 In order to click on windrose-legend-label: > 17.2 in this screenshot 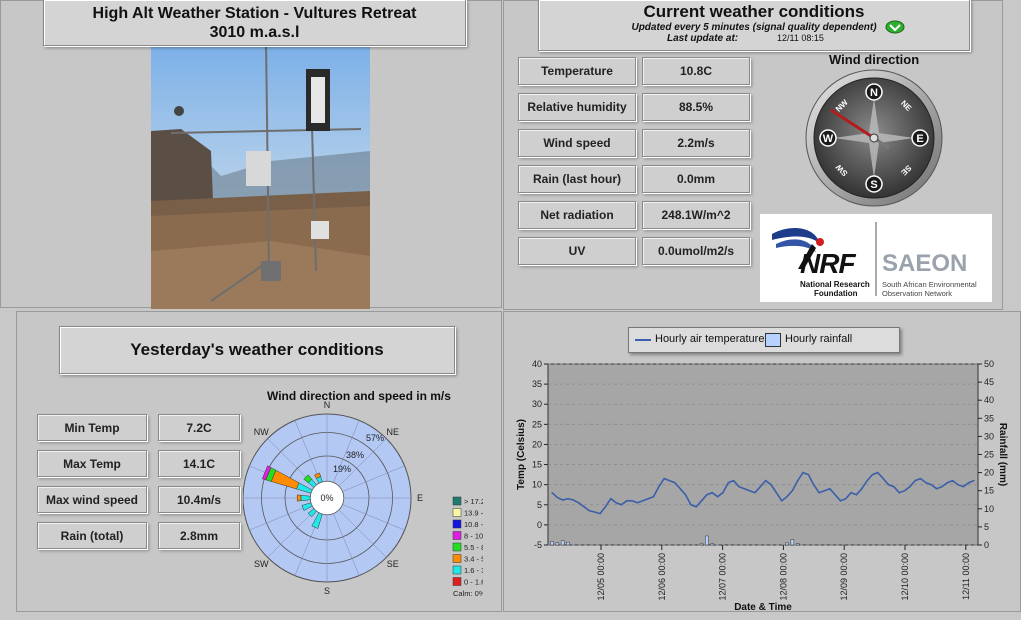, I will do `click(473, 501)`.